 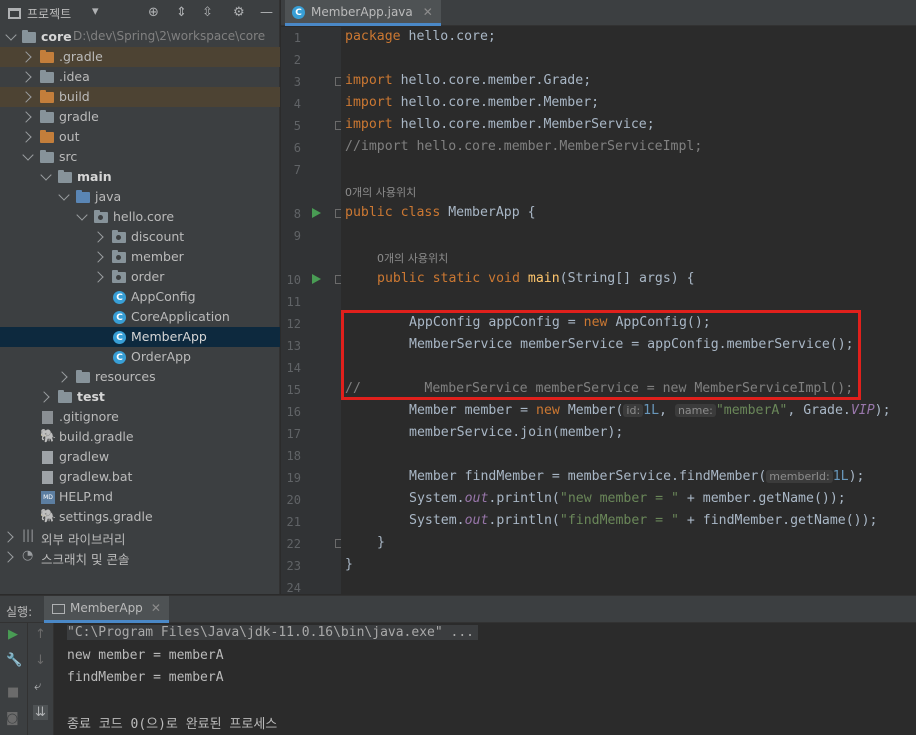 I want to click on code-text: hello.core;, so click(x=448, y=36).